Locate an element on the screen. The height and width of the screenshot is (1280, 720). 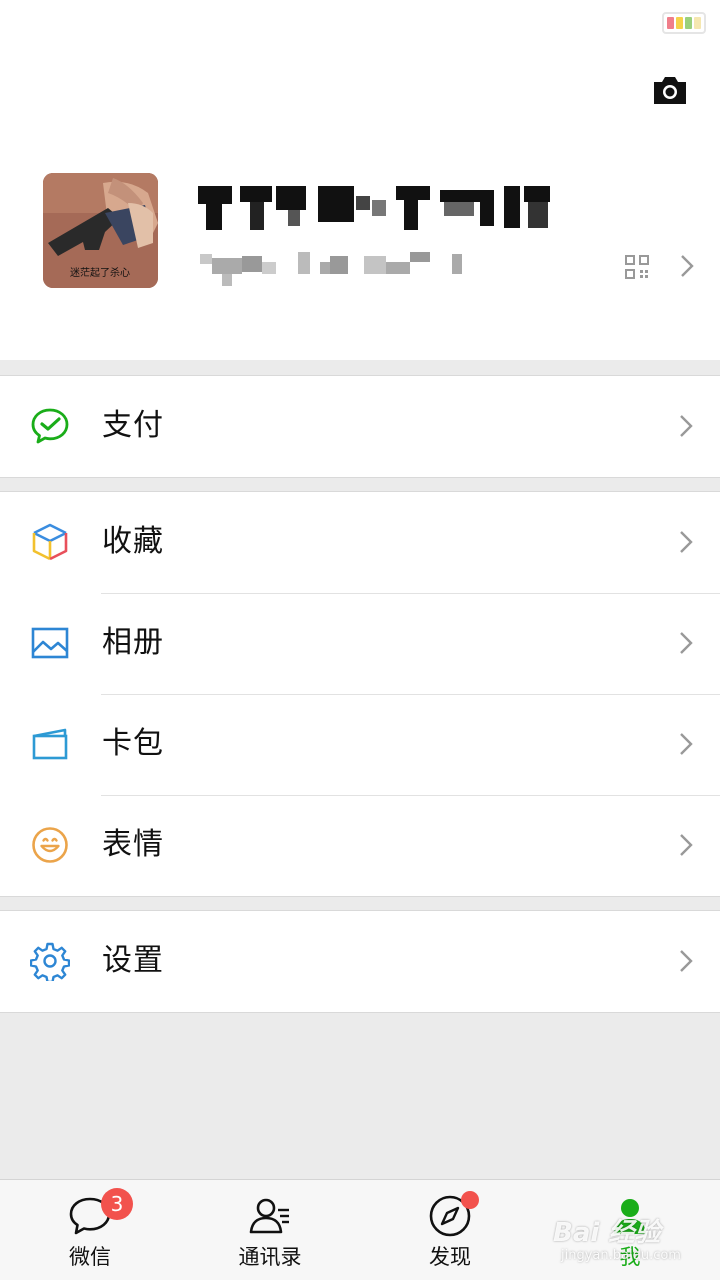
contacts-icon is located at coordinates (269, 1216).